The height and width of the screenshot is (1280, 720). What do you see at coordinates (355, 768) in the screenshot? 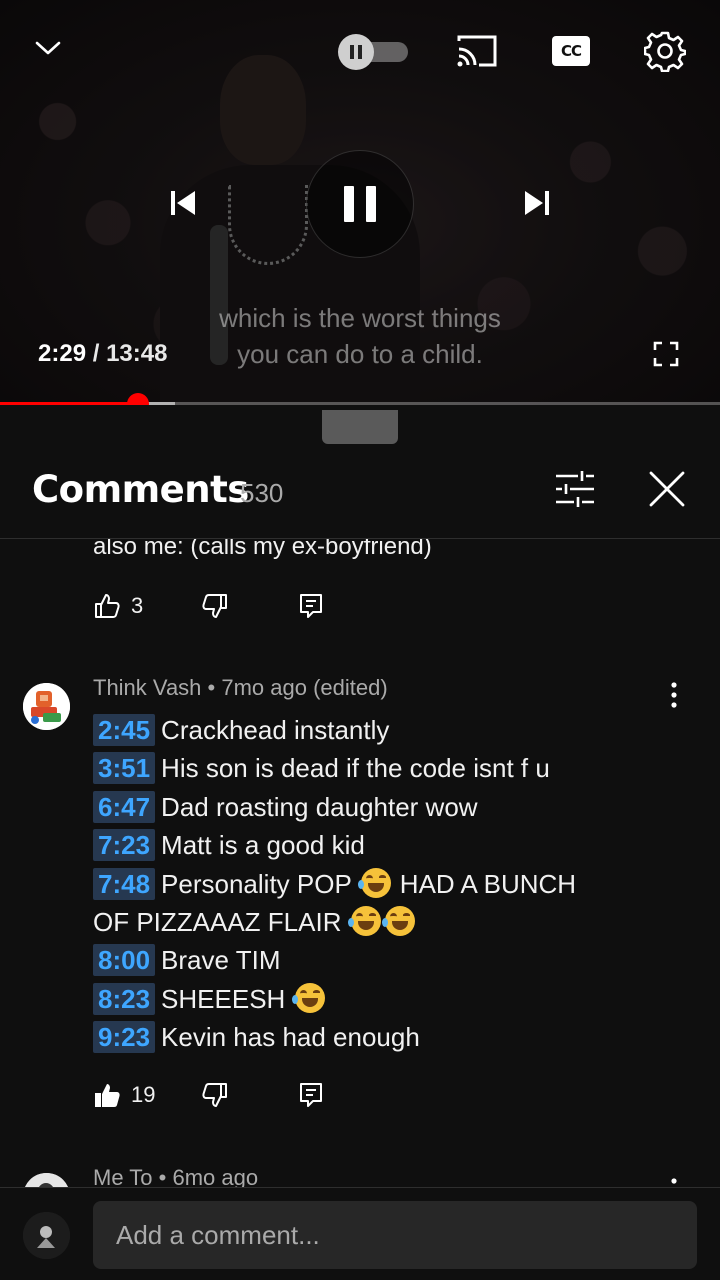
I see `comment-line-text: His son is dead if the code isnt f u` at bounding box center [355, 768].